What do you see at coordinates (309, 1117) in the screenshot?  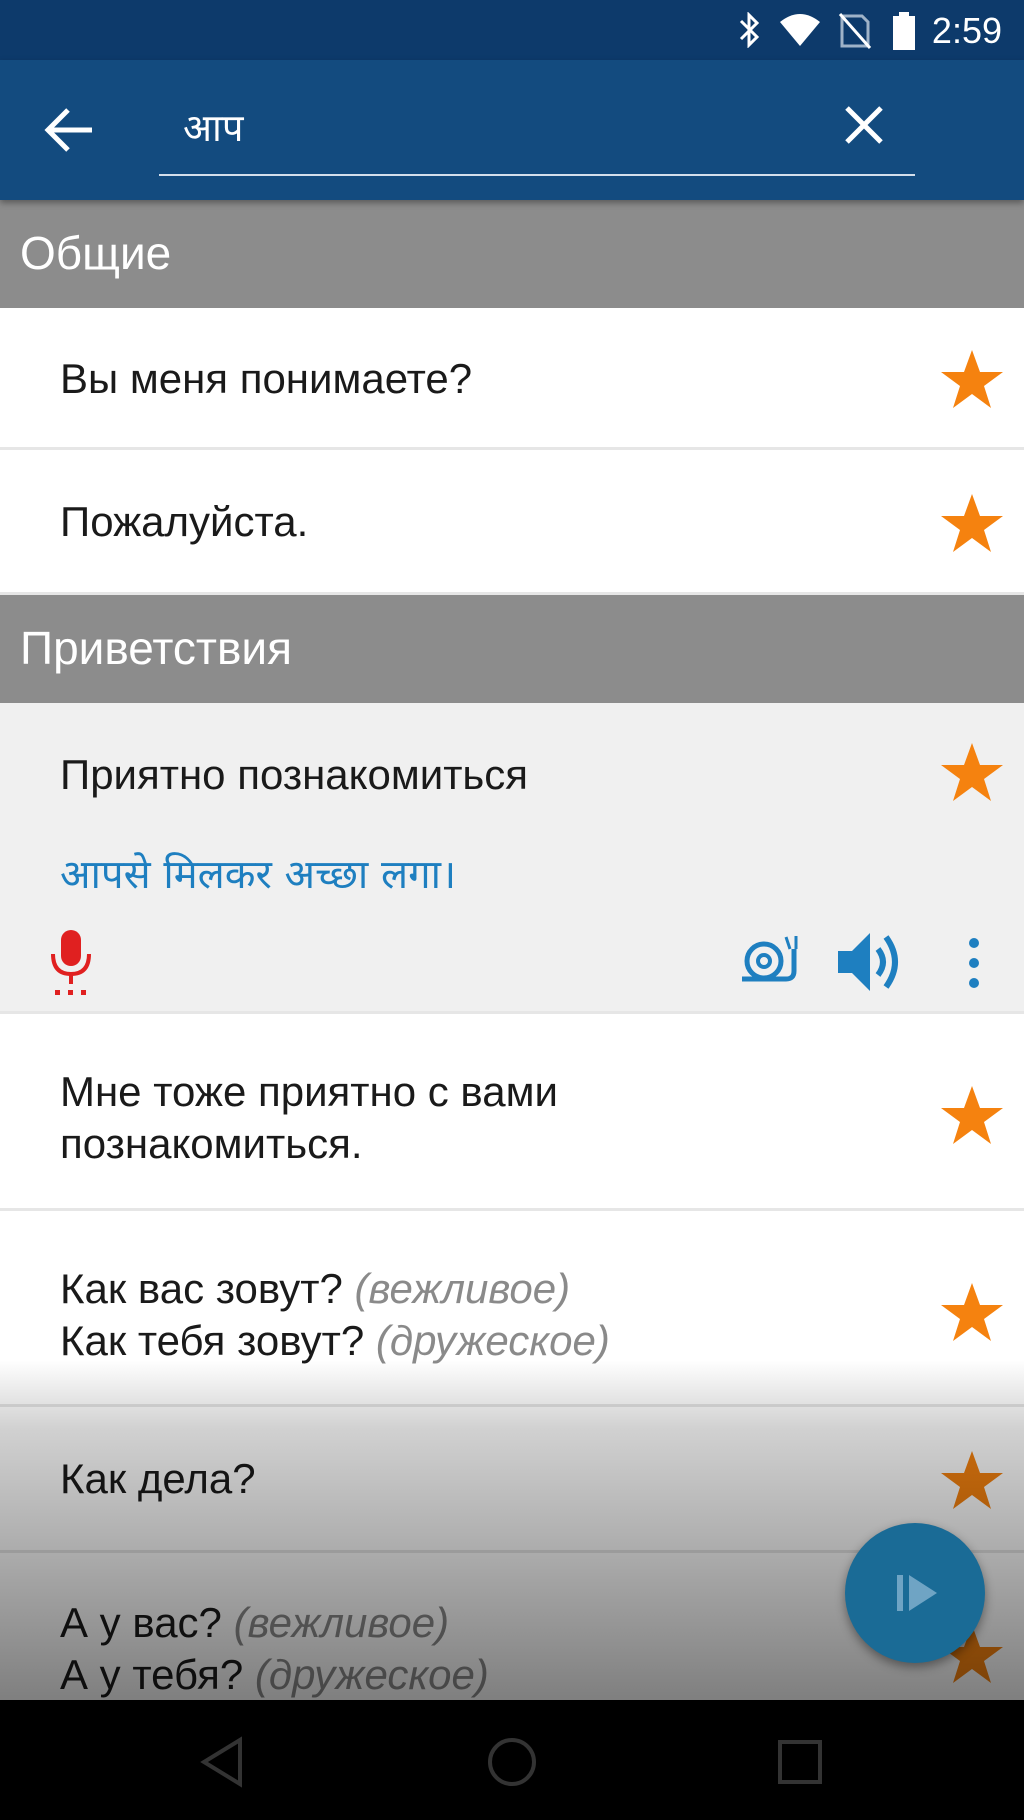 I see `phrase-text: Мне тоже приятно с вами познакомиться.` at bounding box center [309, 1117].